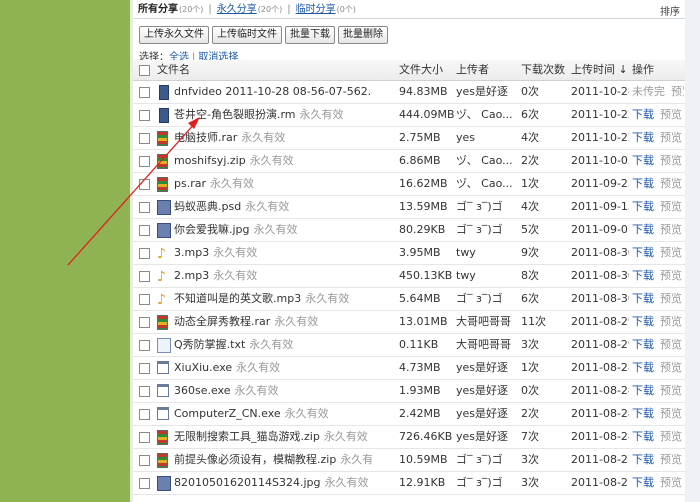  What do you see at coordinates (174, 35) in the screenshot?
I see `upload-permanent-button: 上传永久文件` at bounding box center [174, 35].